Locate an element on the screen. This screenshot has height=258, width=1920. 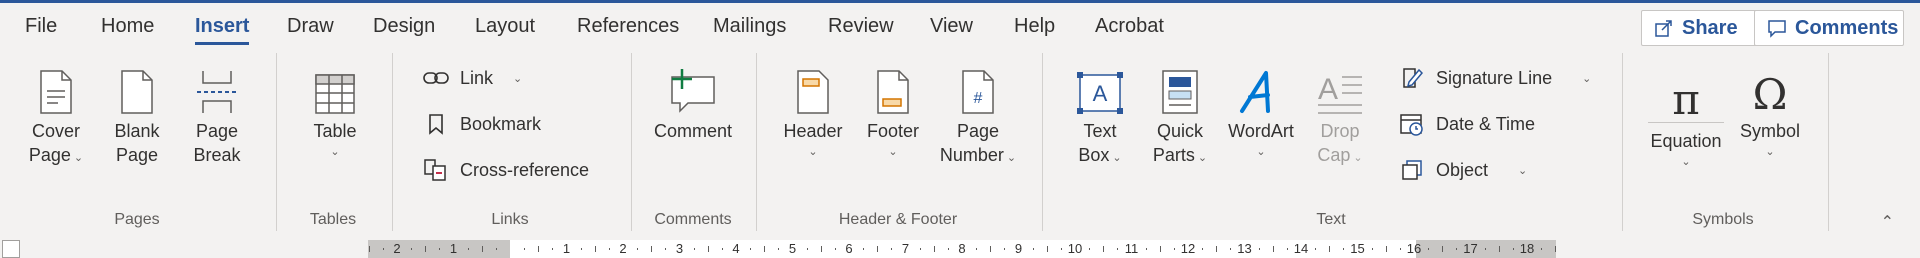
quick-parts-button: Quick Parts ⌄ is located at coordinates (1180, 115).